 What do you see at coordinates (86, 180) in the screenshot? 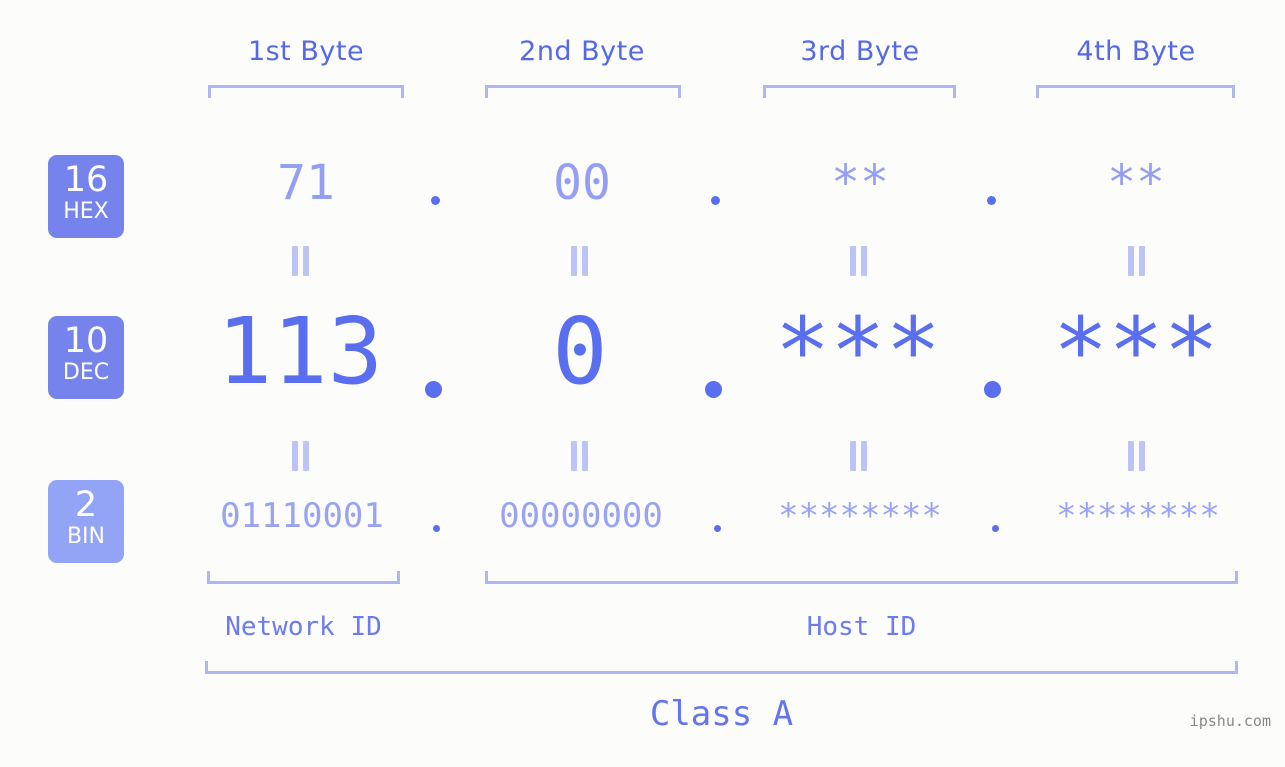
I see `base-badge-hex-number: 16` at bounding box center [86, 180].